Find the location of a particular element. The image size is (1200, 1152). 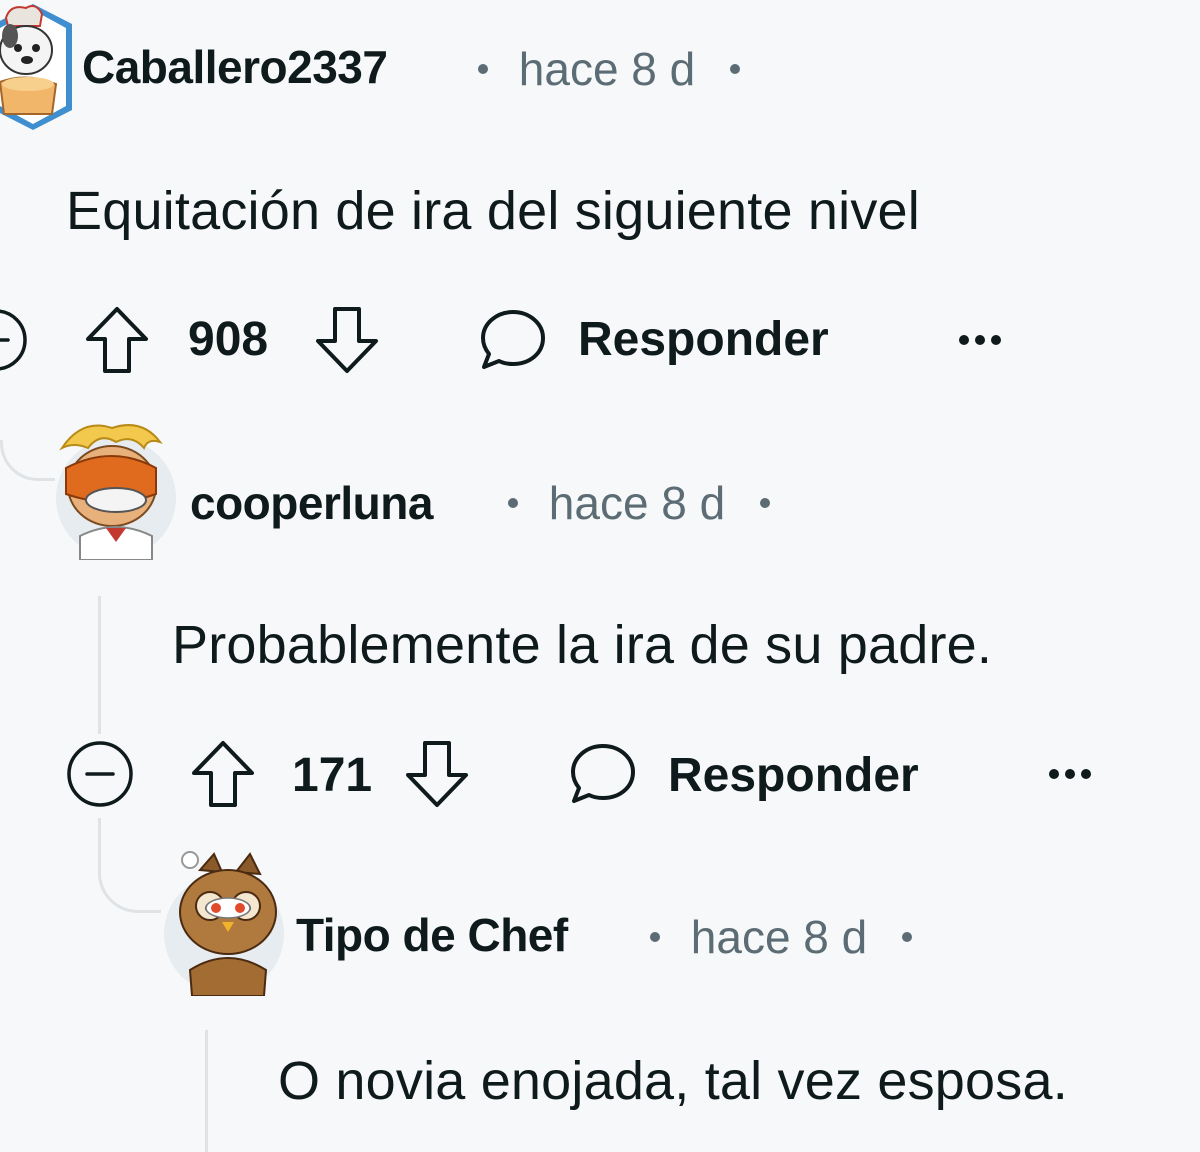

thread-line-2-curve is located at coordinates (129, 865).